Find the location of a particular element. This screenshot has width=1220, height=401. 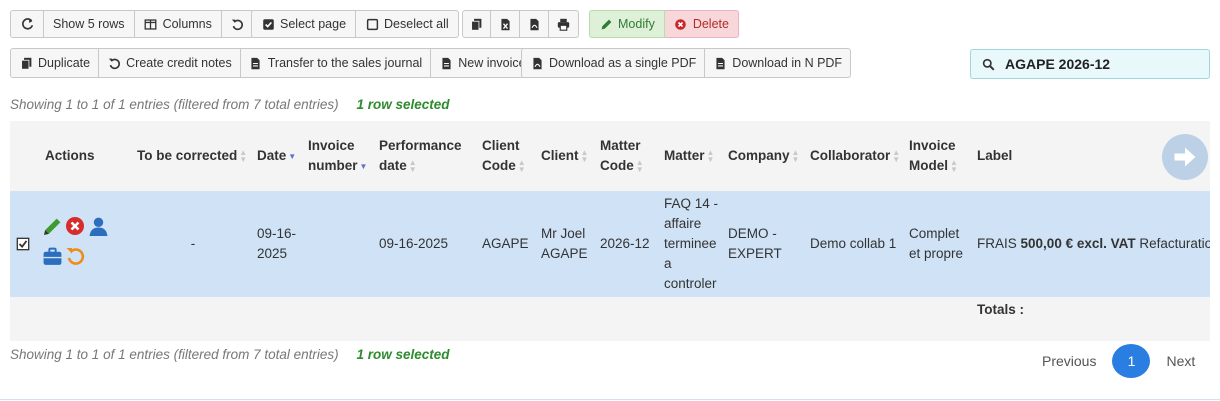

col-client: Client ▲ ▼ is located at coordinates (566, 156).